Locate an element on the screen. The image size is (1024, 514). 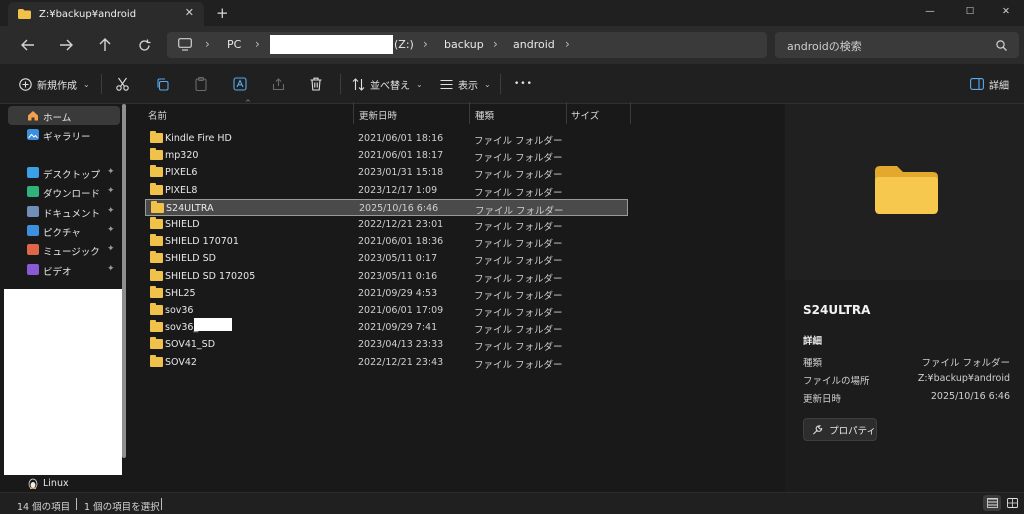
sidebar-item-downloads: ダウンロード ✦ is located at coordinates (64, 191).